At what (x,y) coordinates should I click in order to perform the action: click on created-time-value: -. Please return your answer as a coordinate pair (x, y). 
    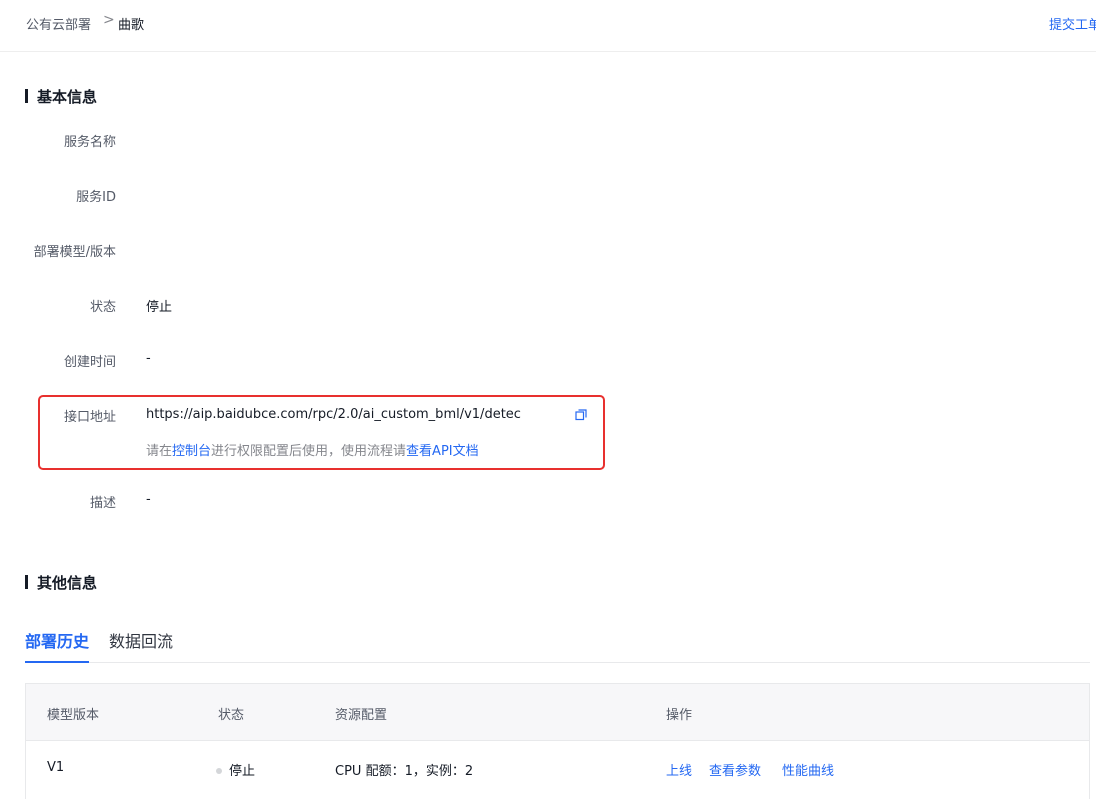
    Looking at the image, I should click on (148, 358).